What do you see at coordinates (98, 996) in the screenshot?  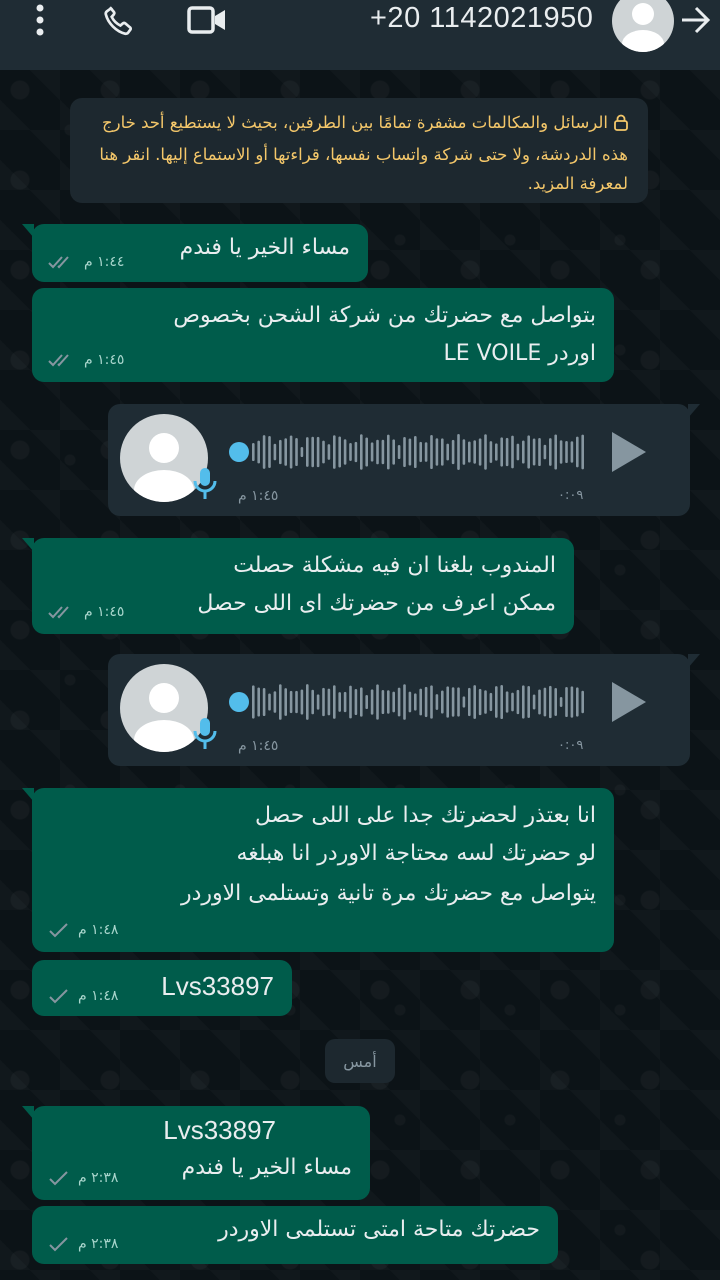 I see `message-time: ١:٤٨ م` at bounding box center [98, 996].